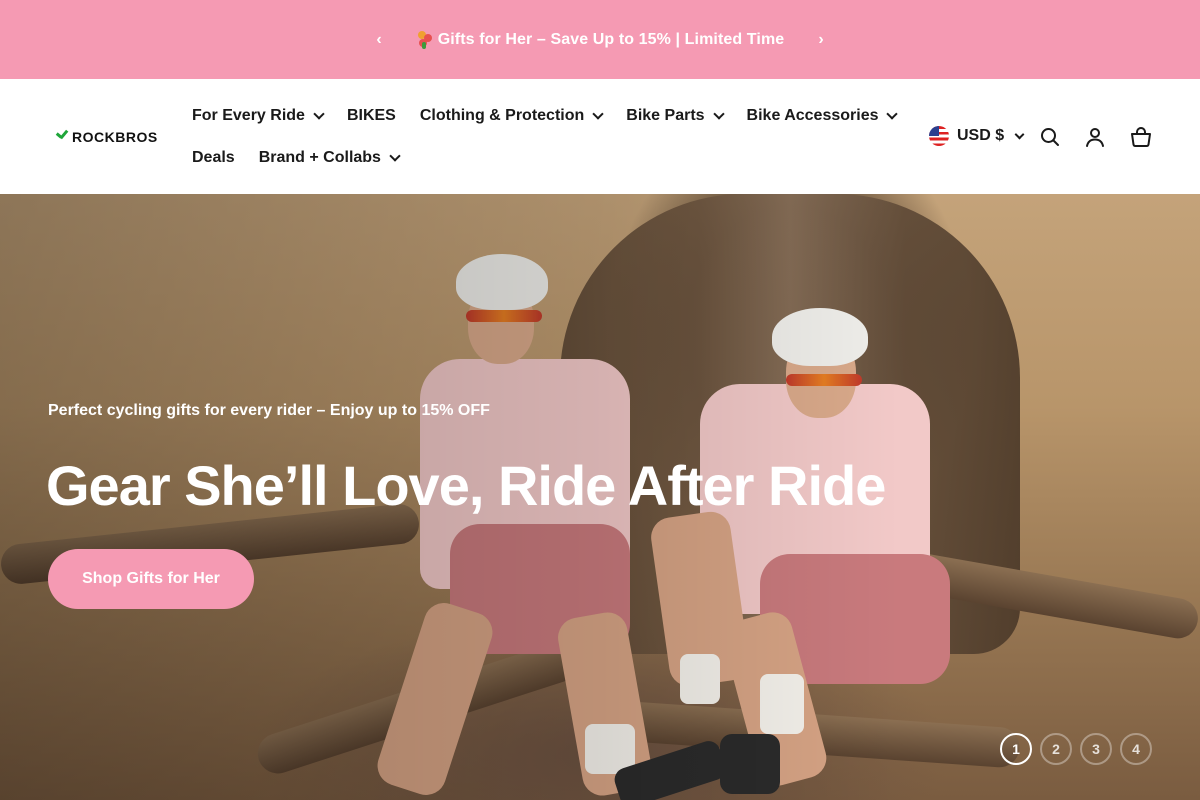  What do you see at coordinates (1136, 749) in the screenshot?
I see `slide-dot-4: 4` at bounding box center [1136, 749].